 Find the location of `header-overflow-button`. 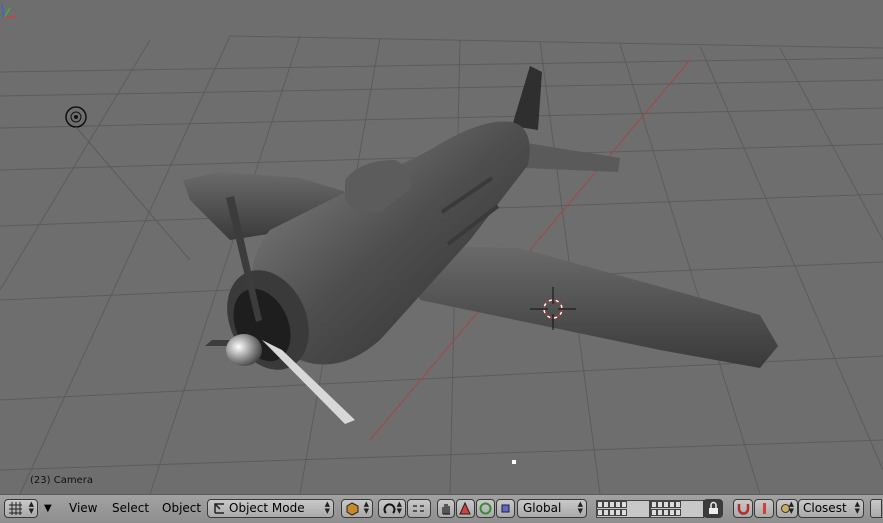

header-overflow-button is located at coordinates (876, 508).